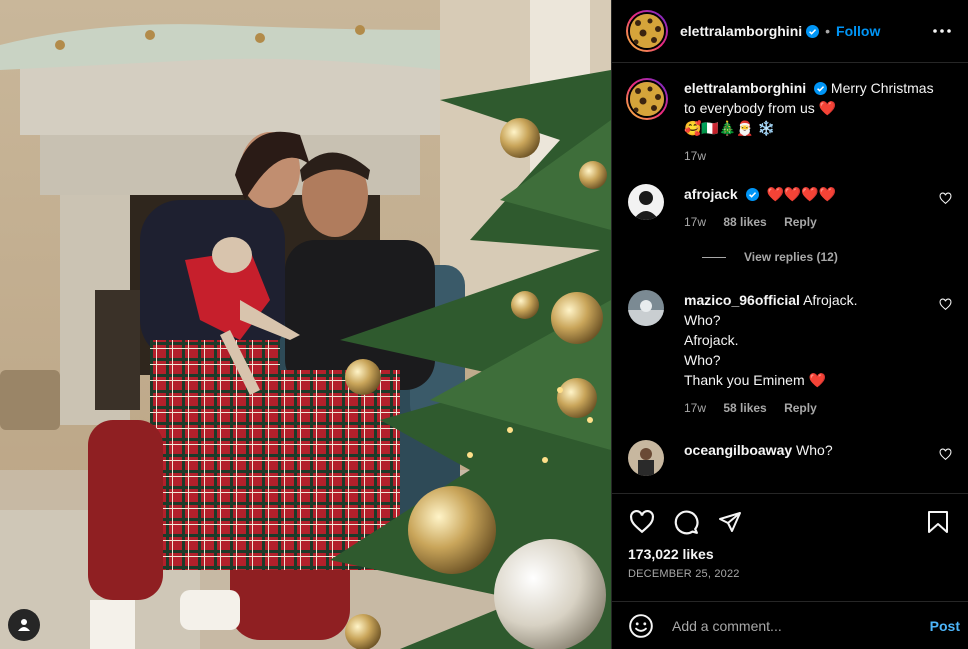 This screenshot has width=968, height=649. Describe the element at coordinates (702, 360) in the screenshot. I see `comment-text-line4: Who?` at that location.